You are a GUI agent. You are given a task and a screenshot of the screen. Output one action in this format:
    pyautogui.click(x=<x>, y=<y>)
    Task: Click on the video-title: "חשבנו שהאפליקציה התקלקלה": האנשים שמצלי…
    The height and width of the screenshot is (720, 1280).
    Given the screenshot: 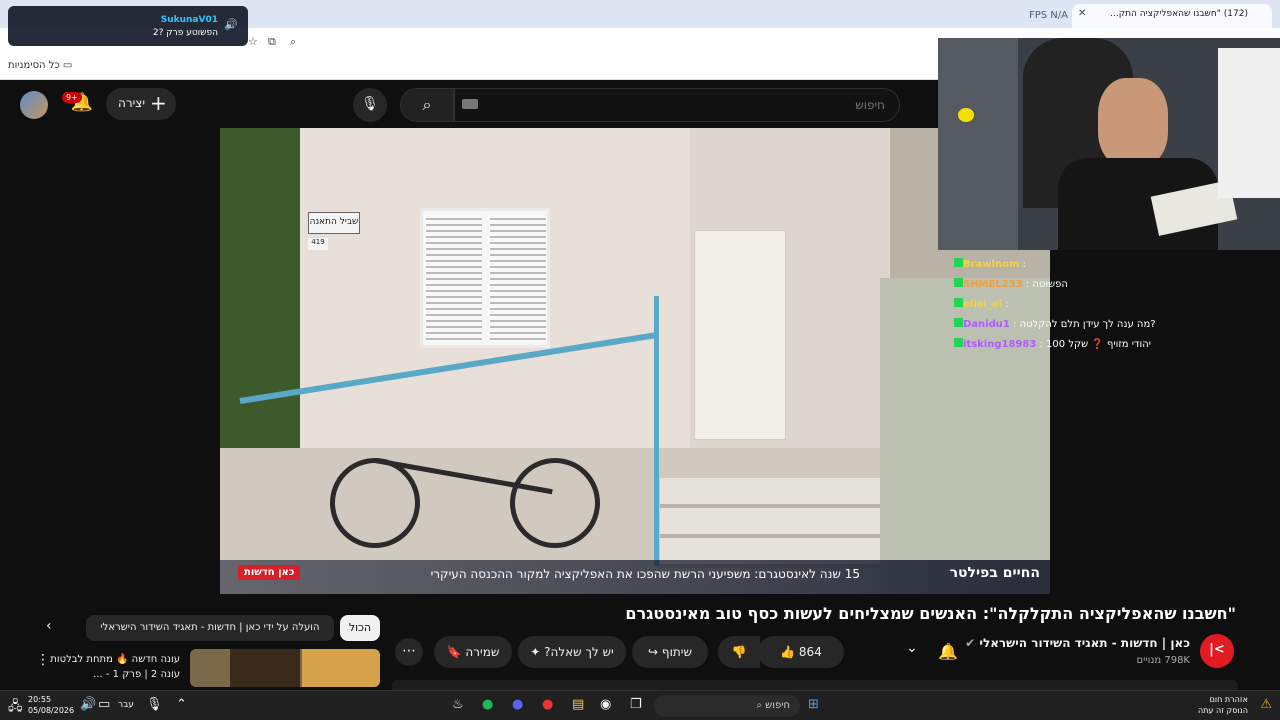 What is the action you would take?
    pyautogui.click(x=930, y=613)
    